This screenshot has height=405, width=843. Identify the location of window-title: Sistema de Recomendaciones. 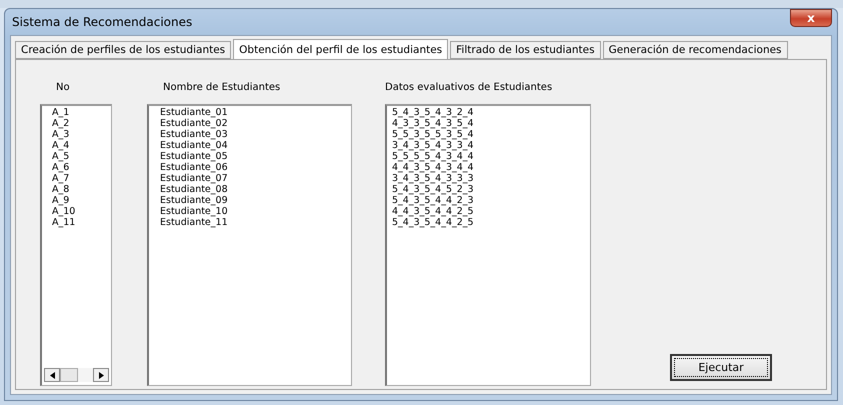
(101, 22).